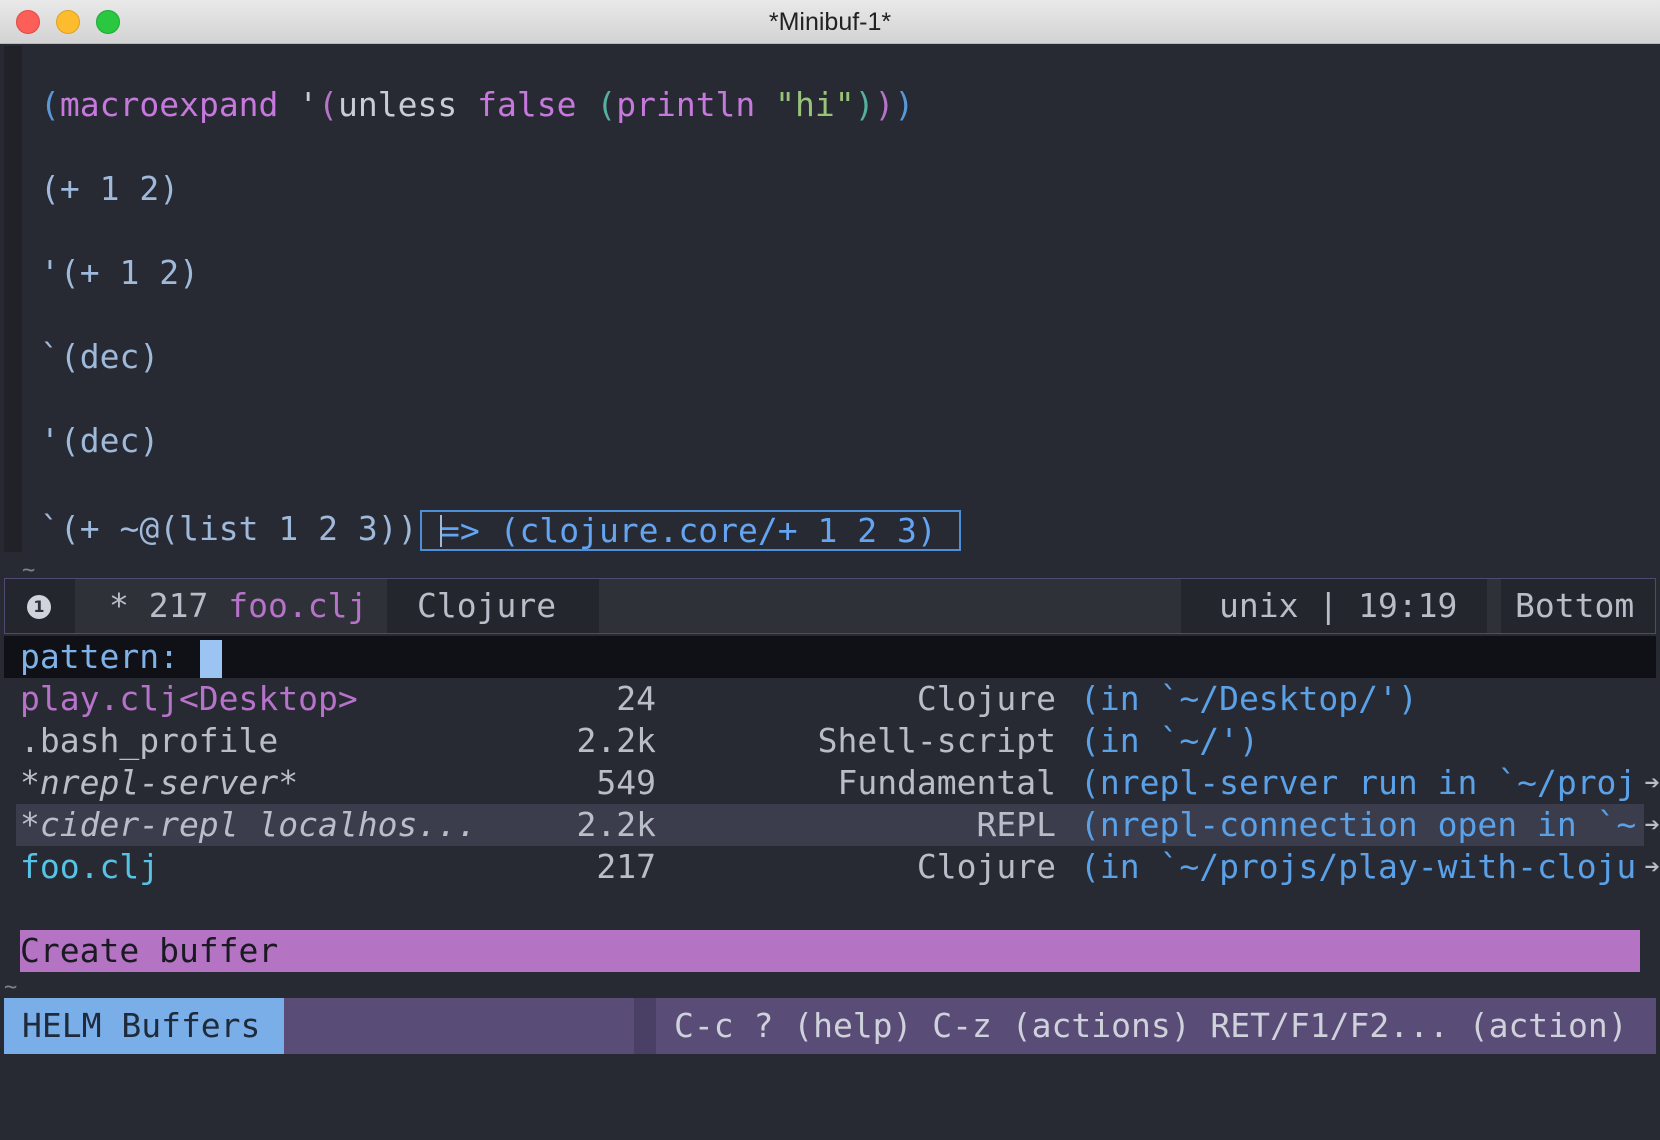 This screenshot has width=1660, height=1140. What do you see at coordinates (109, 189) in the screenshot?
I see `code-line-2: (+ 1 2)` at bounding box center [109, 189].